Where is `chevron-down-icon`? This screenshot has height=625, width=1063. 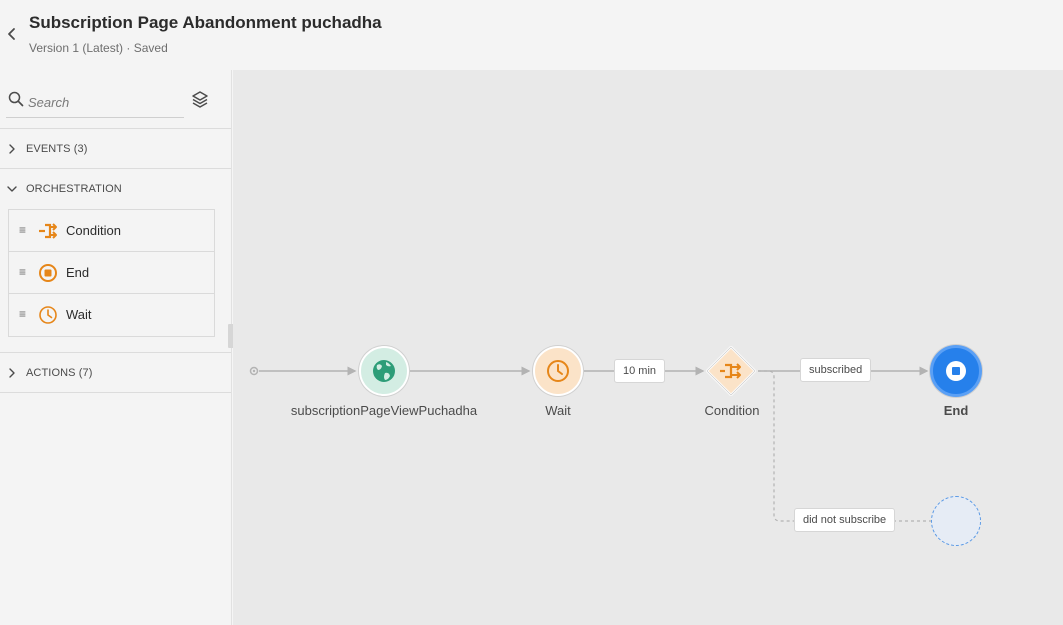
chevron-down-icon is located at coordinates (12, 189).